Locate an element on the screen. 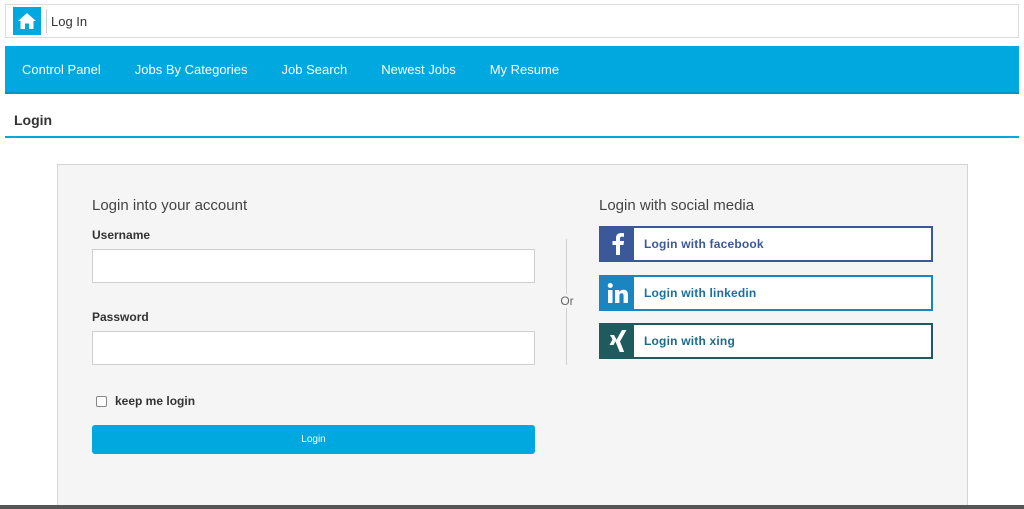  nav-item-my-resume: My Resume is located at coordinates (524, 69).